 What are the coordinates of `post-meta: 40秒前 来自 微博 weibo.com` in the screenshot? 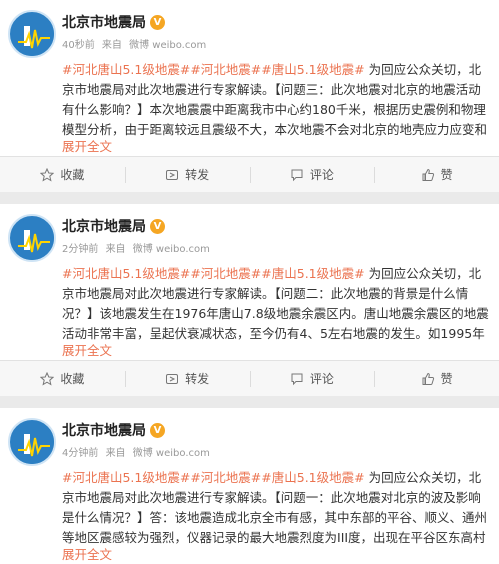 It's located at (134, 43).